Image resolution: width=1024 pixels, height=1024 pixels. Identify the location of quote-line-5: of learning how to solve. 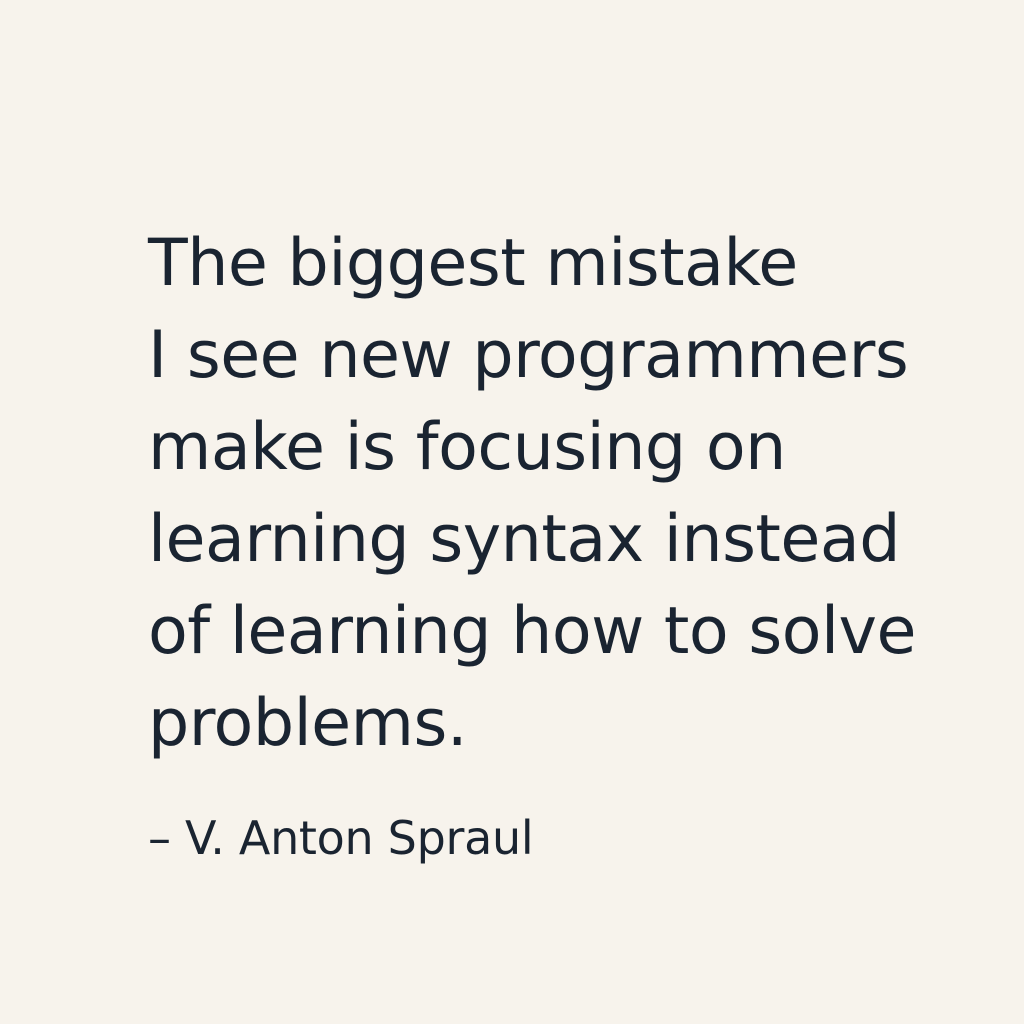
(532, 631).